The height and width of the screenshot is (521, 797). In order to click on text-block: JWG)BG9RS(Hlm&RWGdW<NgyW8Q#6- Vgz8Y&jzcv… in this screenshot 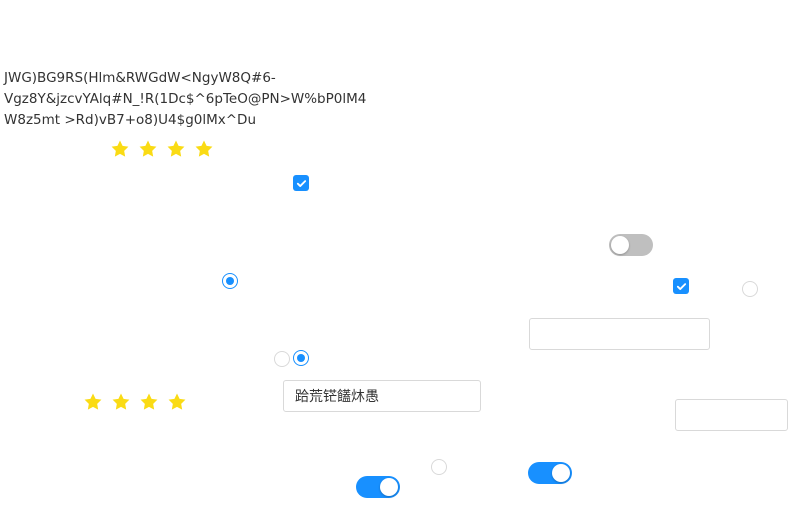, I will do `click(185, 99)`.